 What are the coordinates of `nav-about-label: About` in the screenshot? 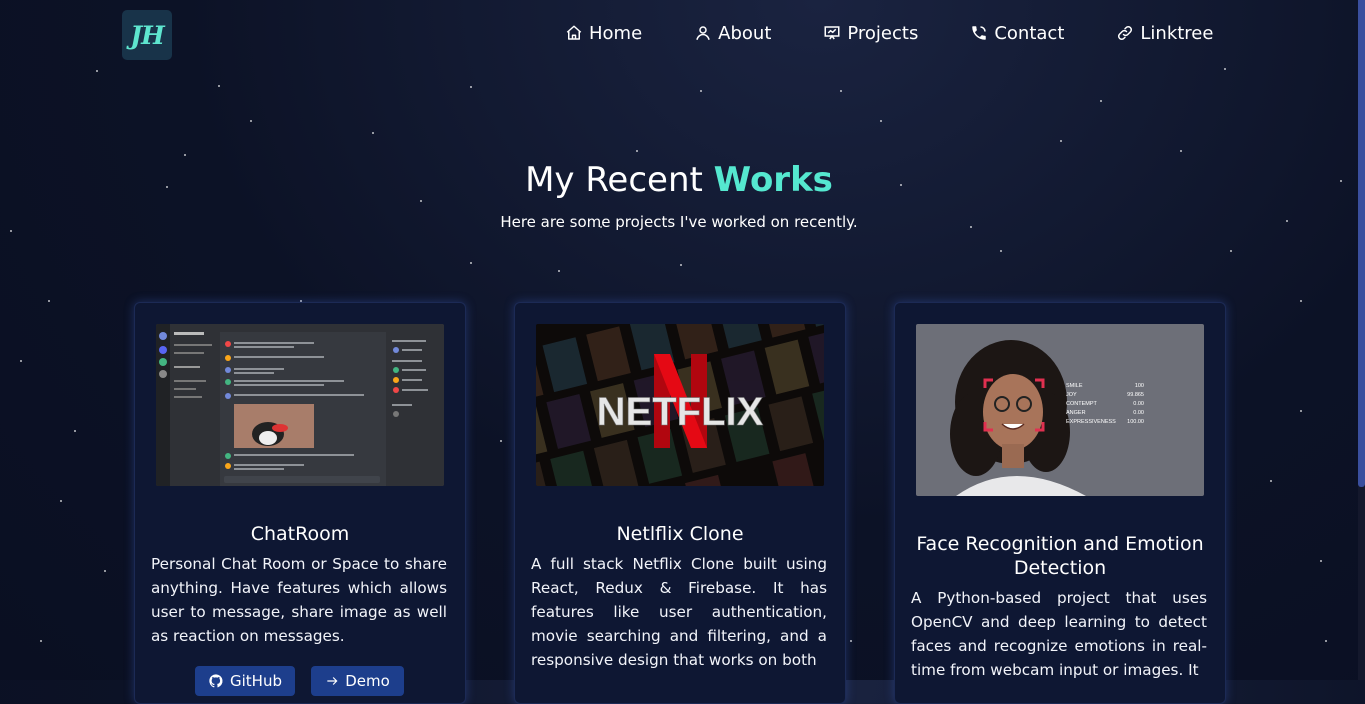 It's located at (745, 33).